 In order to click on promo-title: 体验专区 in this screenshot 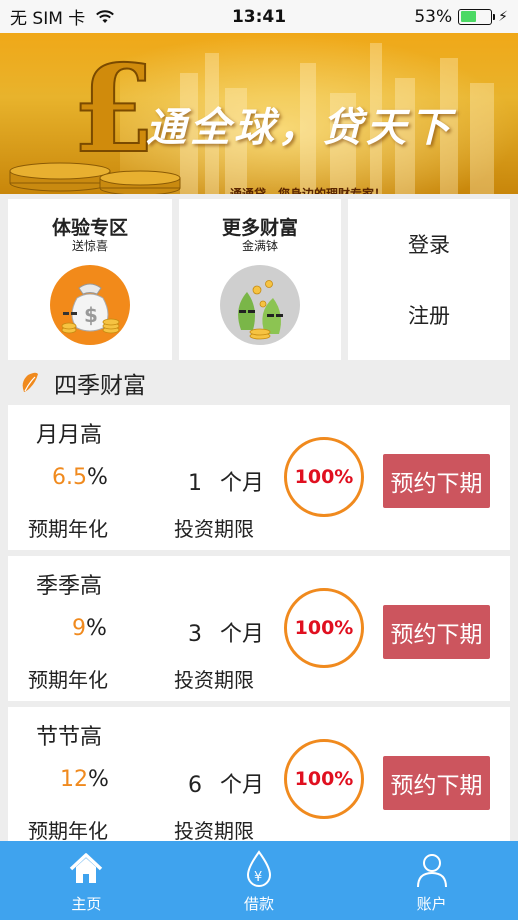, I will do `click(89, 228)`.